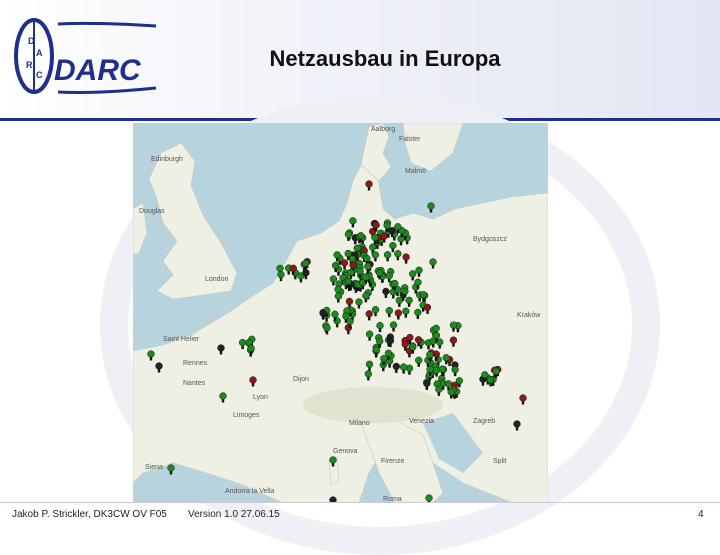 The width and height of the screenshot is (720, 555). I want to click on footer-author: Jakob P. Strickler, DK3CW OV F05, so click(89, 514).